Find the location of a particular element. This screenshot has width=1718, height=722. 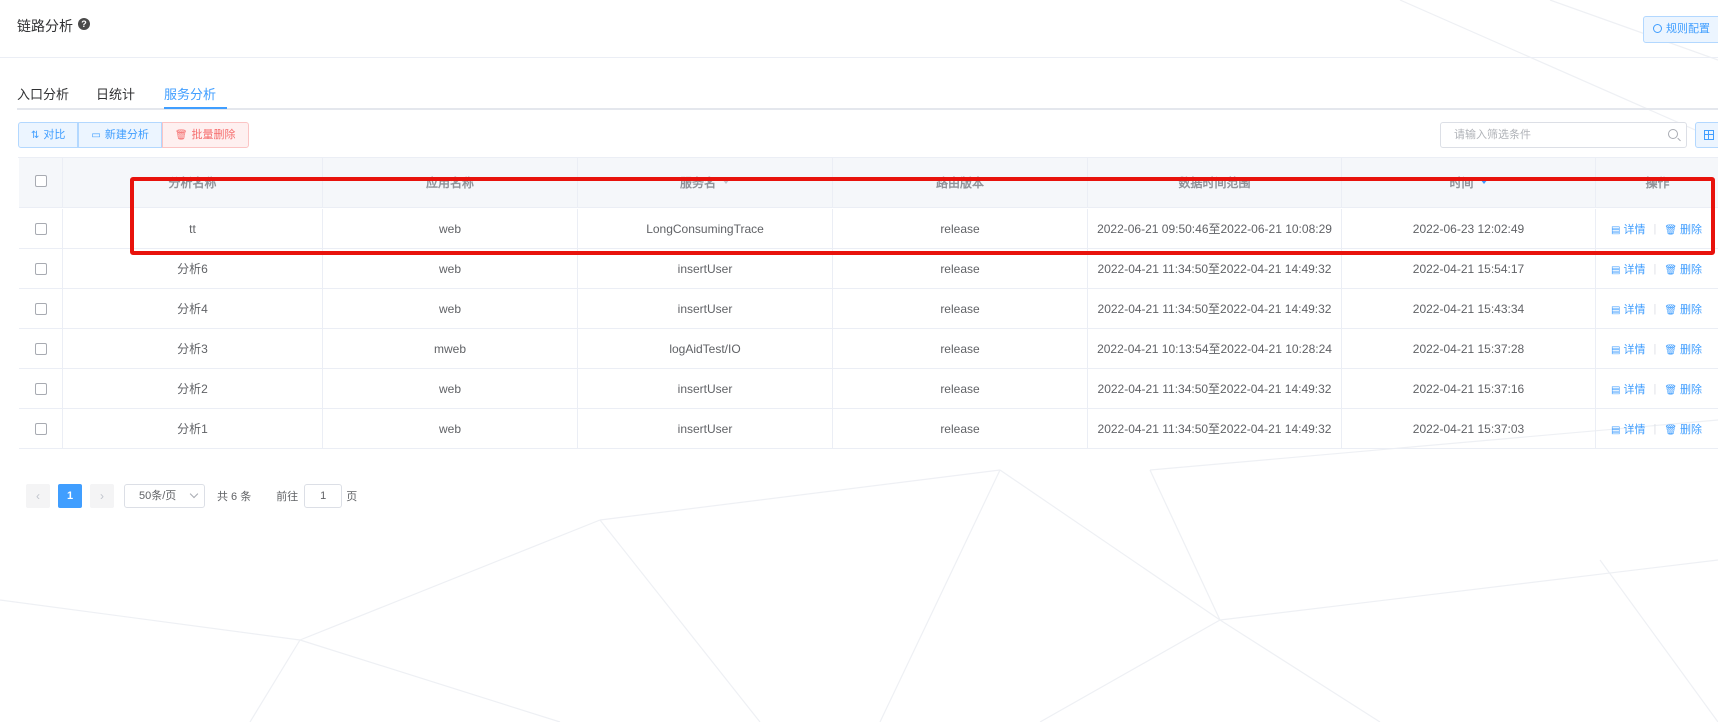

page-header: 链路分析 ? 规则配置 is located at coordinates (859, 29).